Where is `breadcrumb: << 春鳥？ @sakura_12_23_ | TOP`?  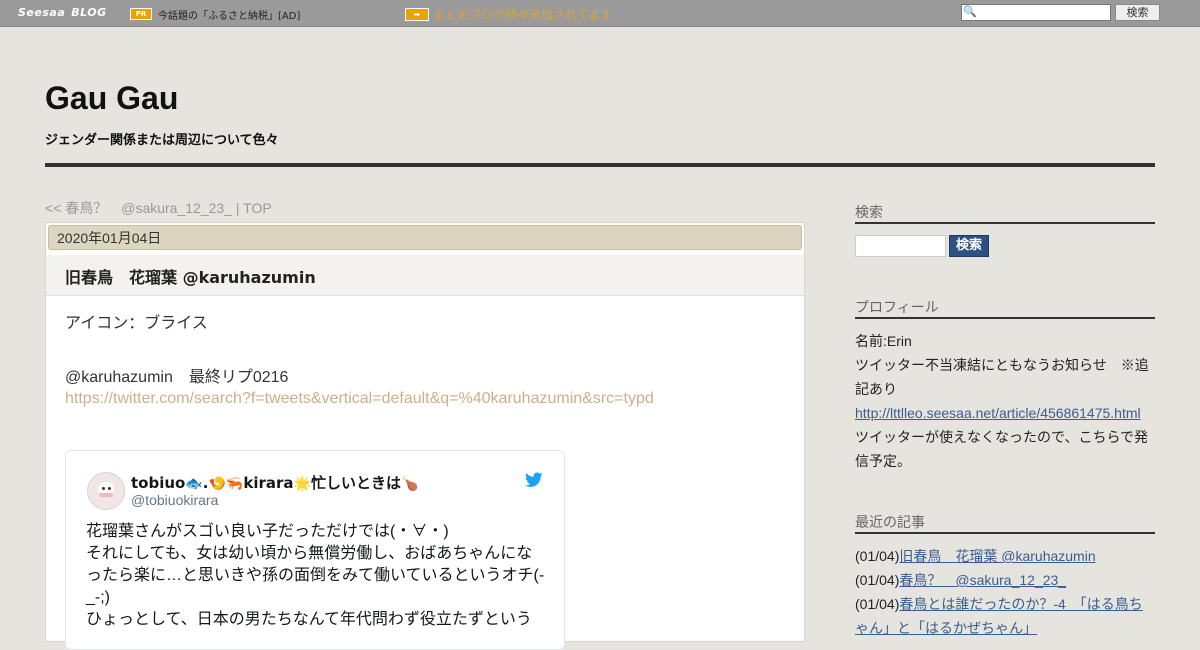 breadcrumb: << 春鳥？ @sakura_12_23_ | TOP is located at coordinates (158, 208).